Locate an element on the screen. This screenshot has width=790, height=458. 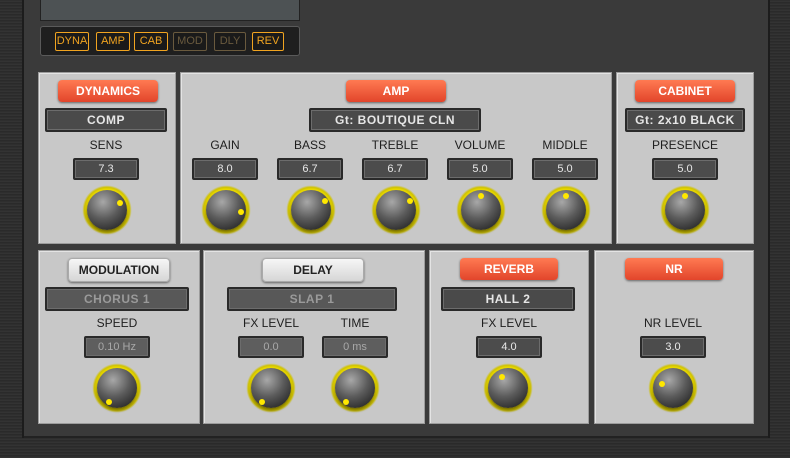
treble-label: TREBLE is located at coordinates (395, 145).